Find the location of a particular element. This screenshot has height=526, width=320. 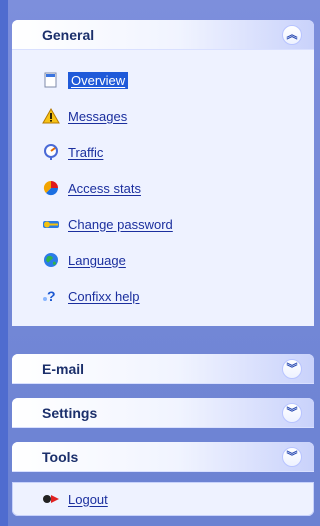

panel-email: E-mail ︾ is located at coordinates (163, 369).